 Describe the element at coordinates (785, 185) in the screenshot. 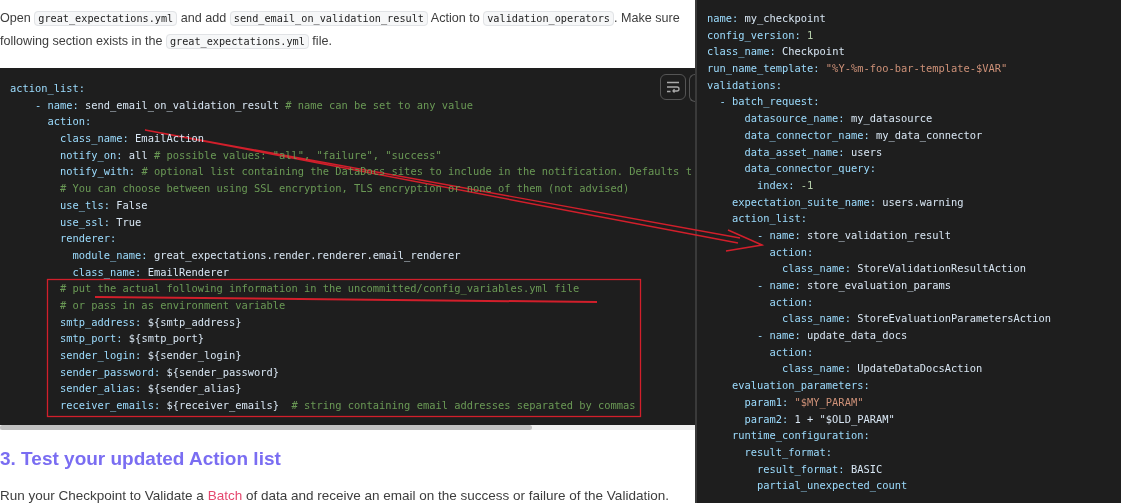

I see `code-line: index: -1` at that location.